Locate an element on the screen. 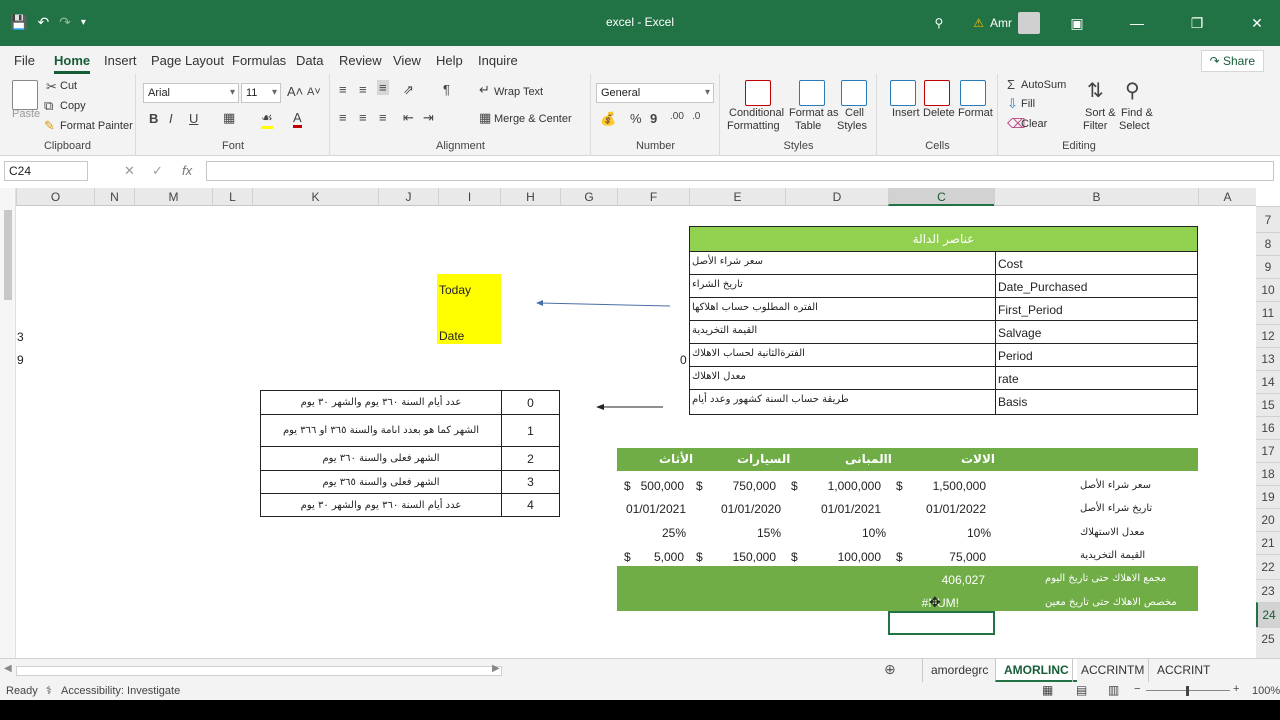  paste-button: Paste is located at coordinates (26, 114).